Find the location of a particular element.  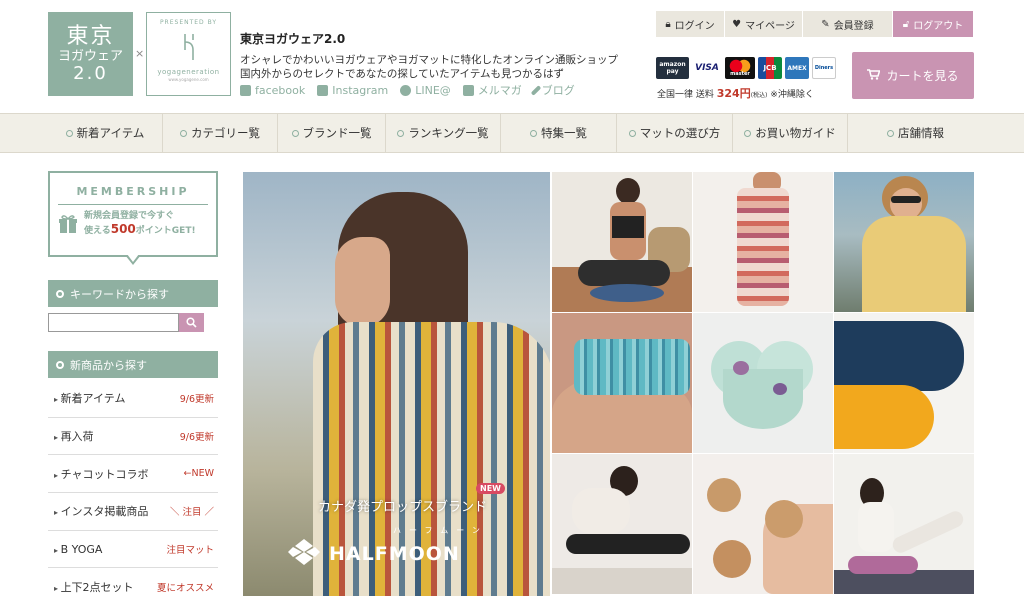

site-logo: 東京 ヨガウェア 2.0 is located at coordinates (90, 54).